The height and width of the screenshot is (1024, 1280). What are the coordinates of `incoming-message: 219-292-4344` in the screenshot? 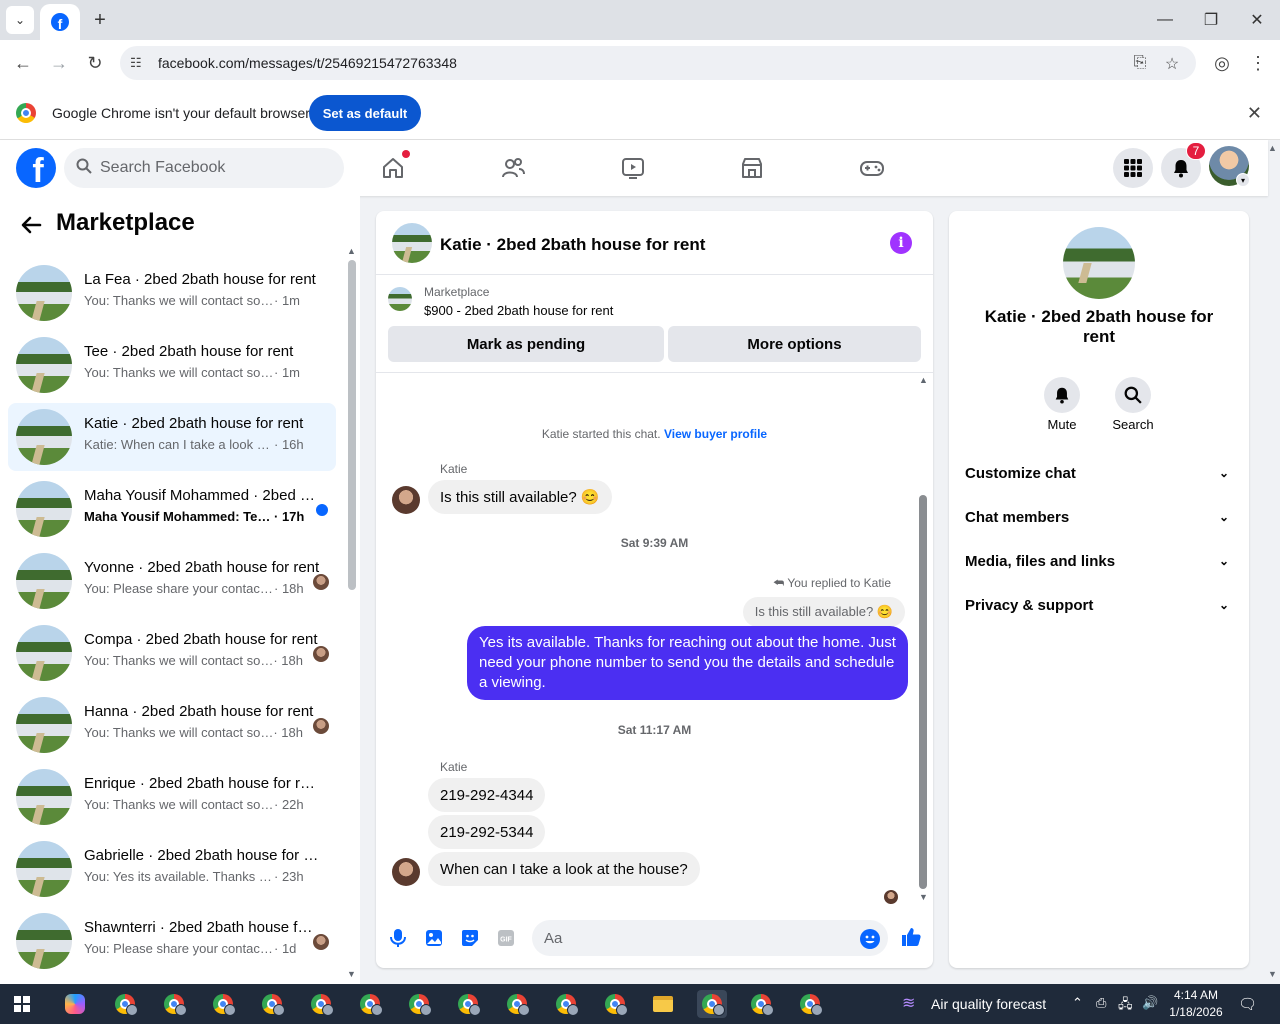 It's located at (487, 795).